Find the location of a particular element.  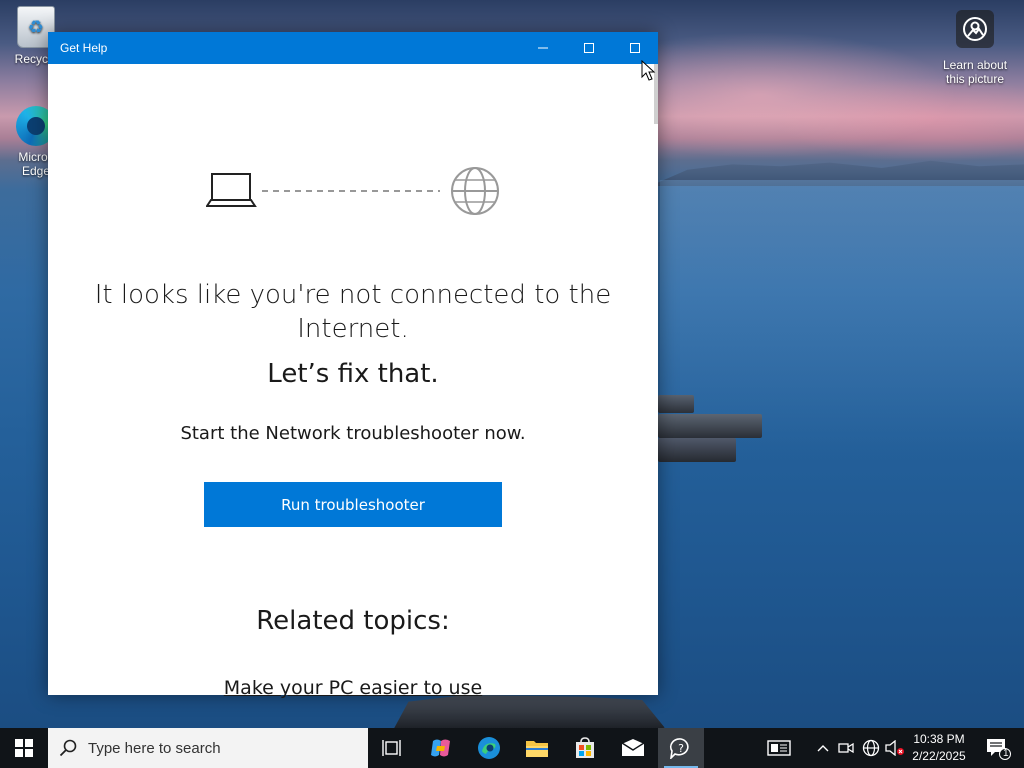

learn-about-picture: Learn about this picture is located at coordinates (975, 48).